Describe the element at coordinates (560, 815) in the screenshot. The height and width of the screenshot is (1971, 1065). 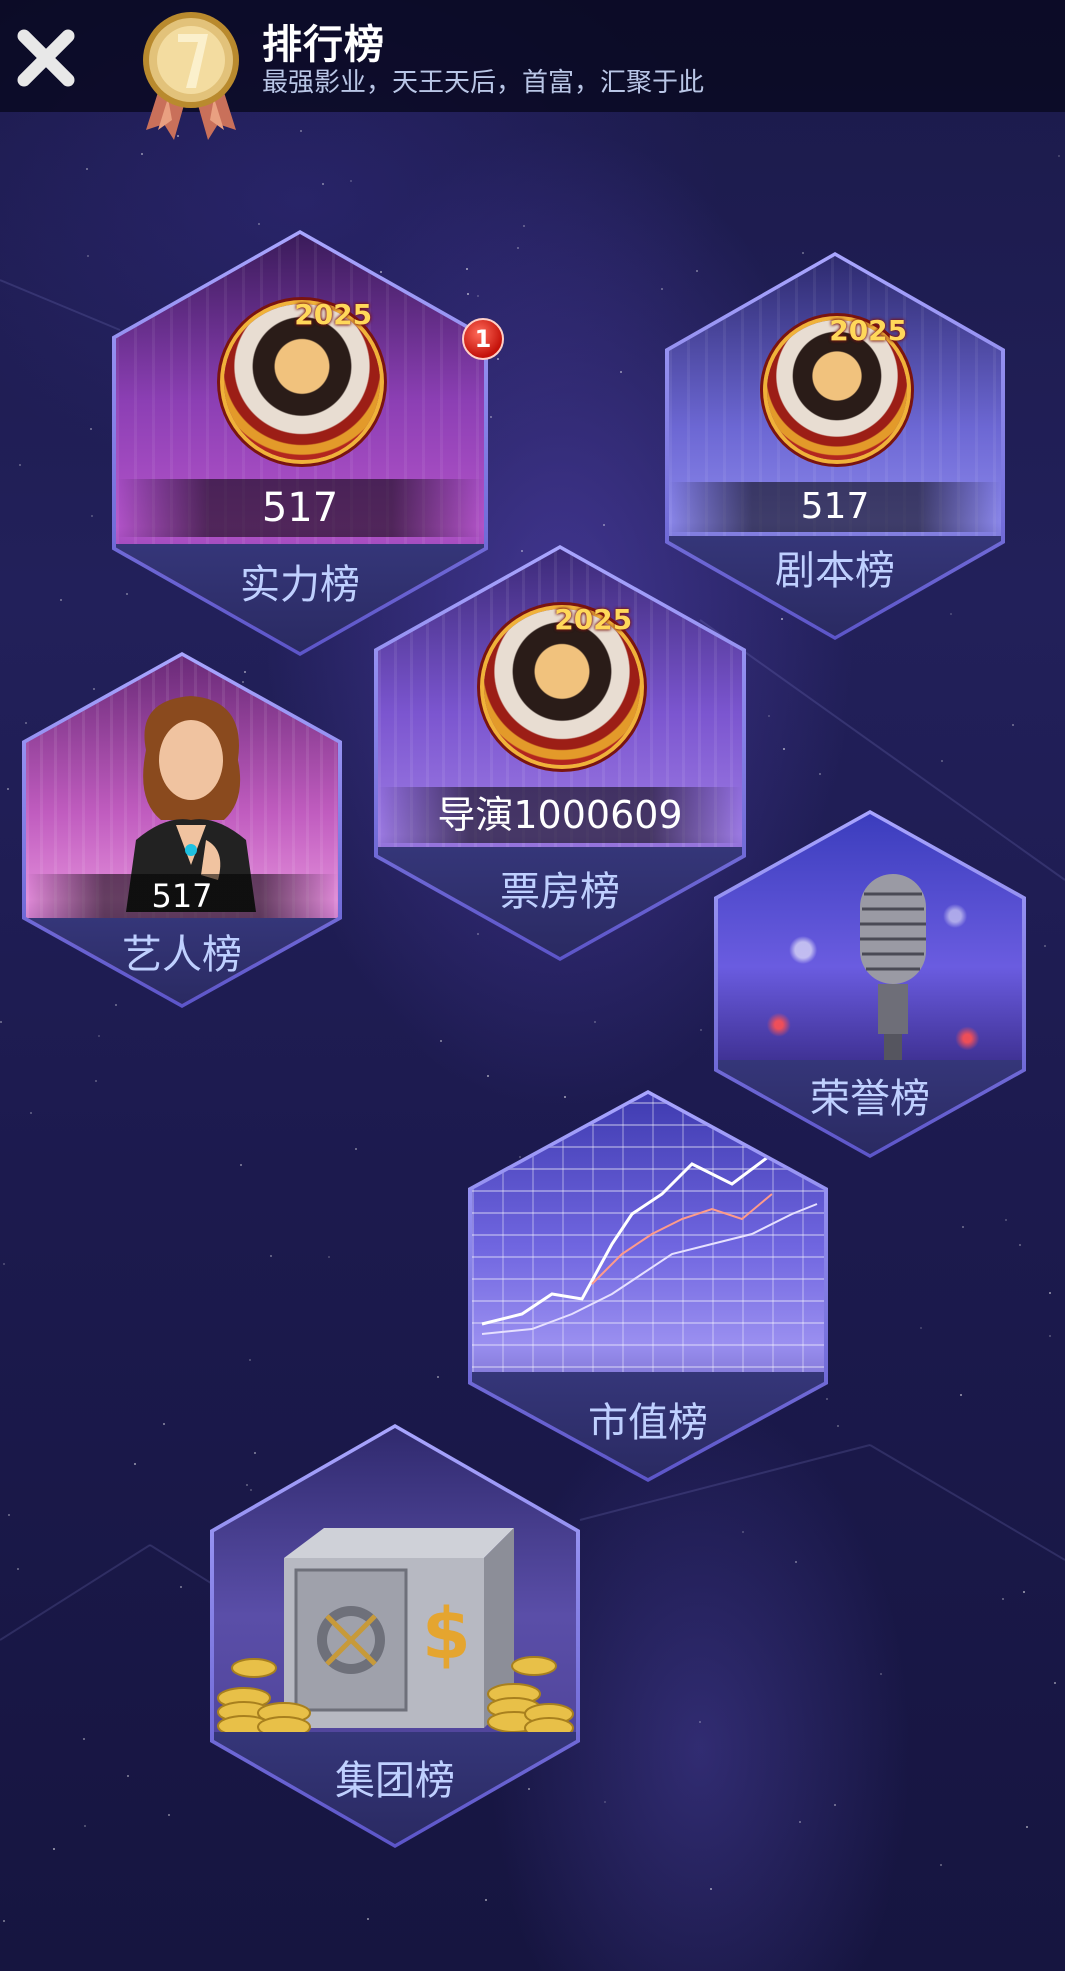
I see `boxoffice-value: 导演1000609` at that location.